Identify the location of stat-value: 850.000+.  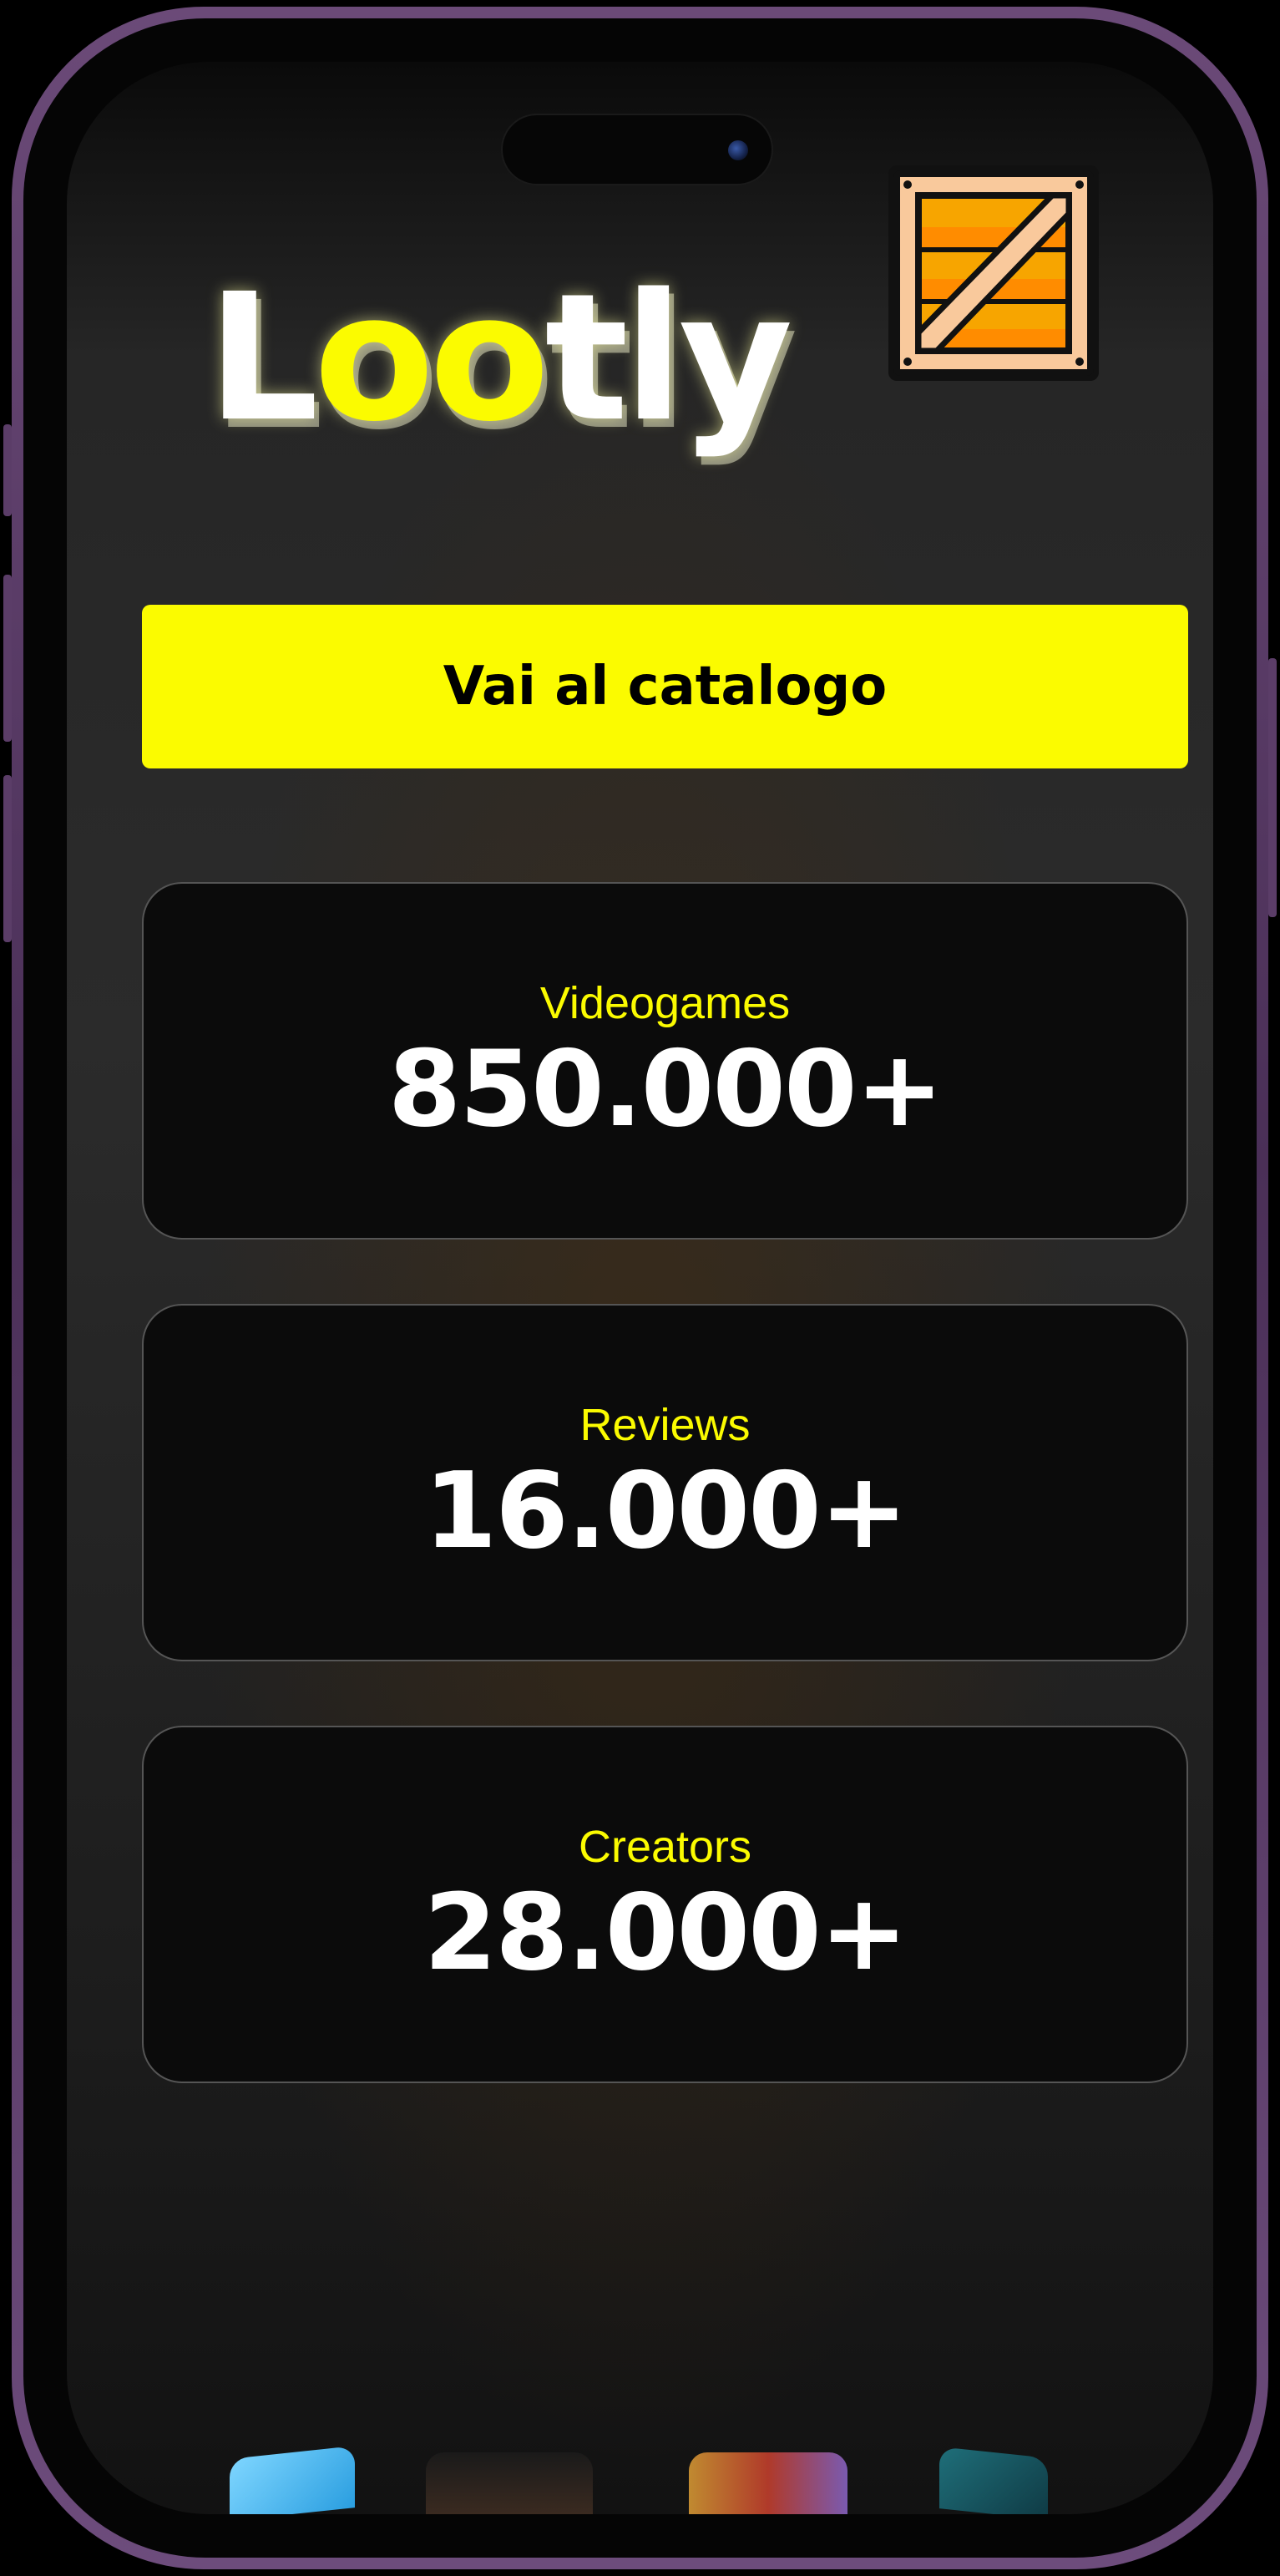
(665, 1088).